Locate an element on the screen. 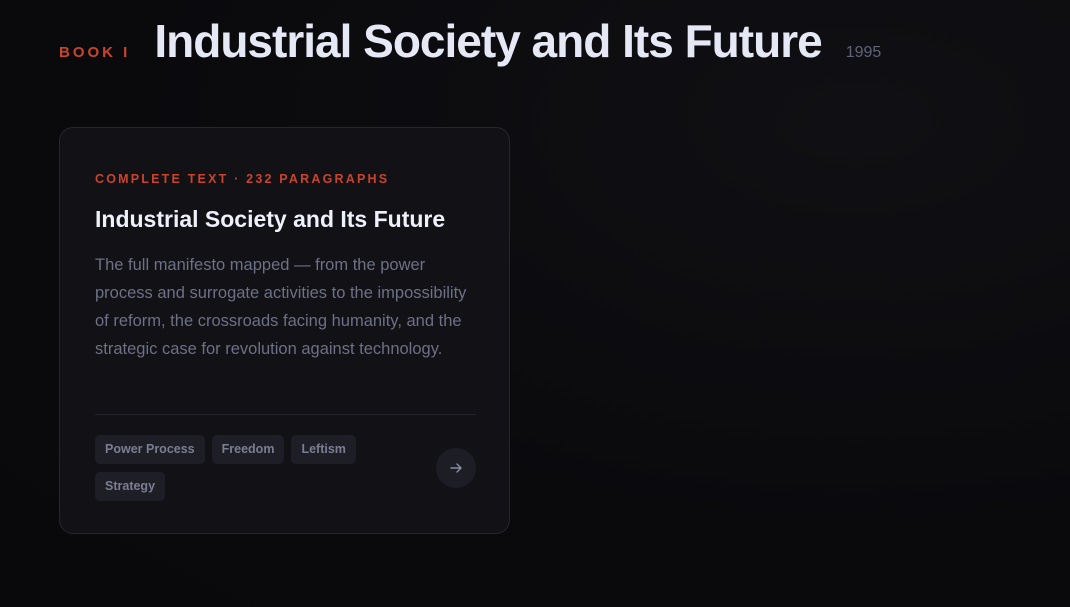  card-title: Industrial Society and Its Future is located at coordinates (270, 219).